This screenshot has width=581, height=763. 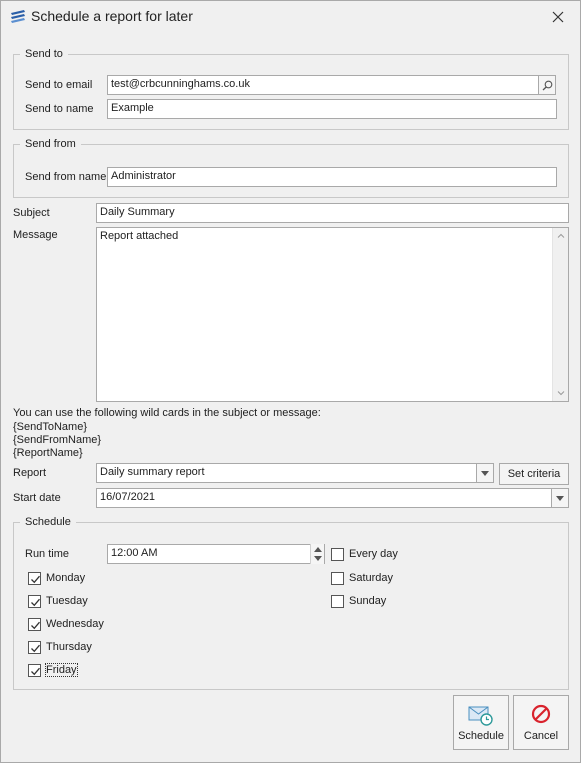 What do you see at coordinates (75, 624) in the screenshot?
I see `checkbox-label: Wednesday` at bounding box center [75, 624].